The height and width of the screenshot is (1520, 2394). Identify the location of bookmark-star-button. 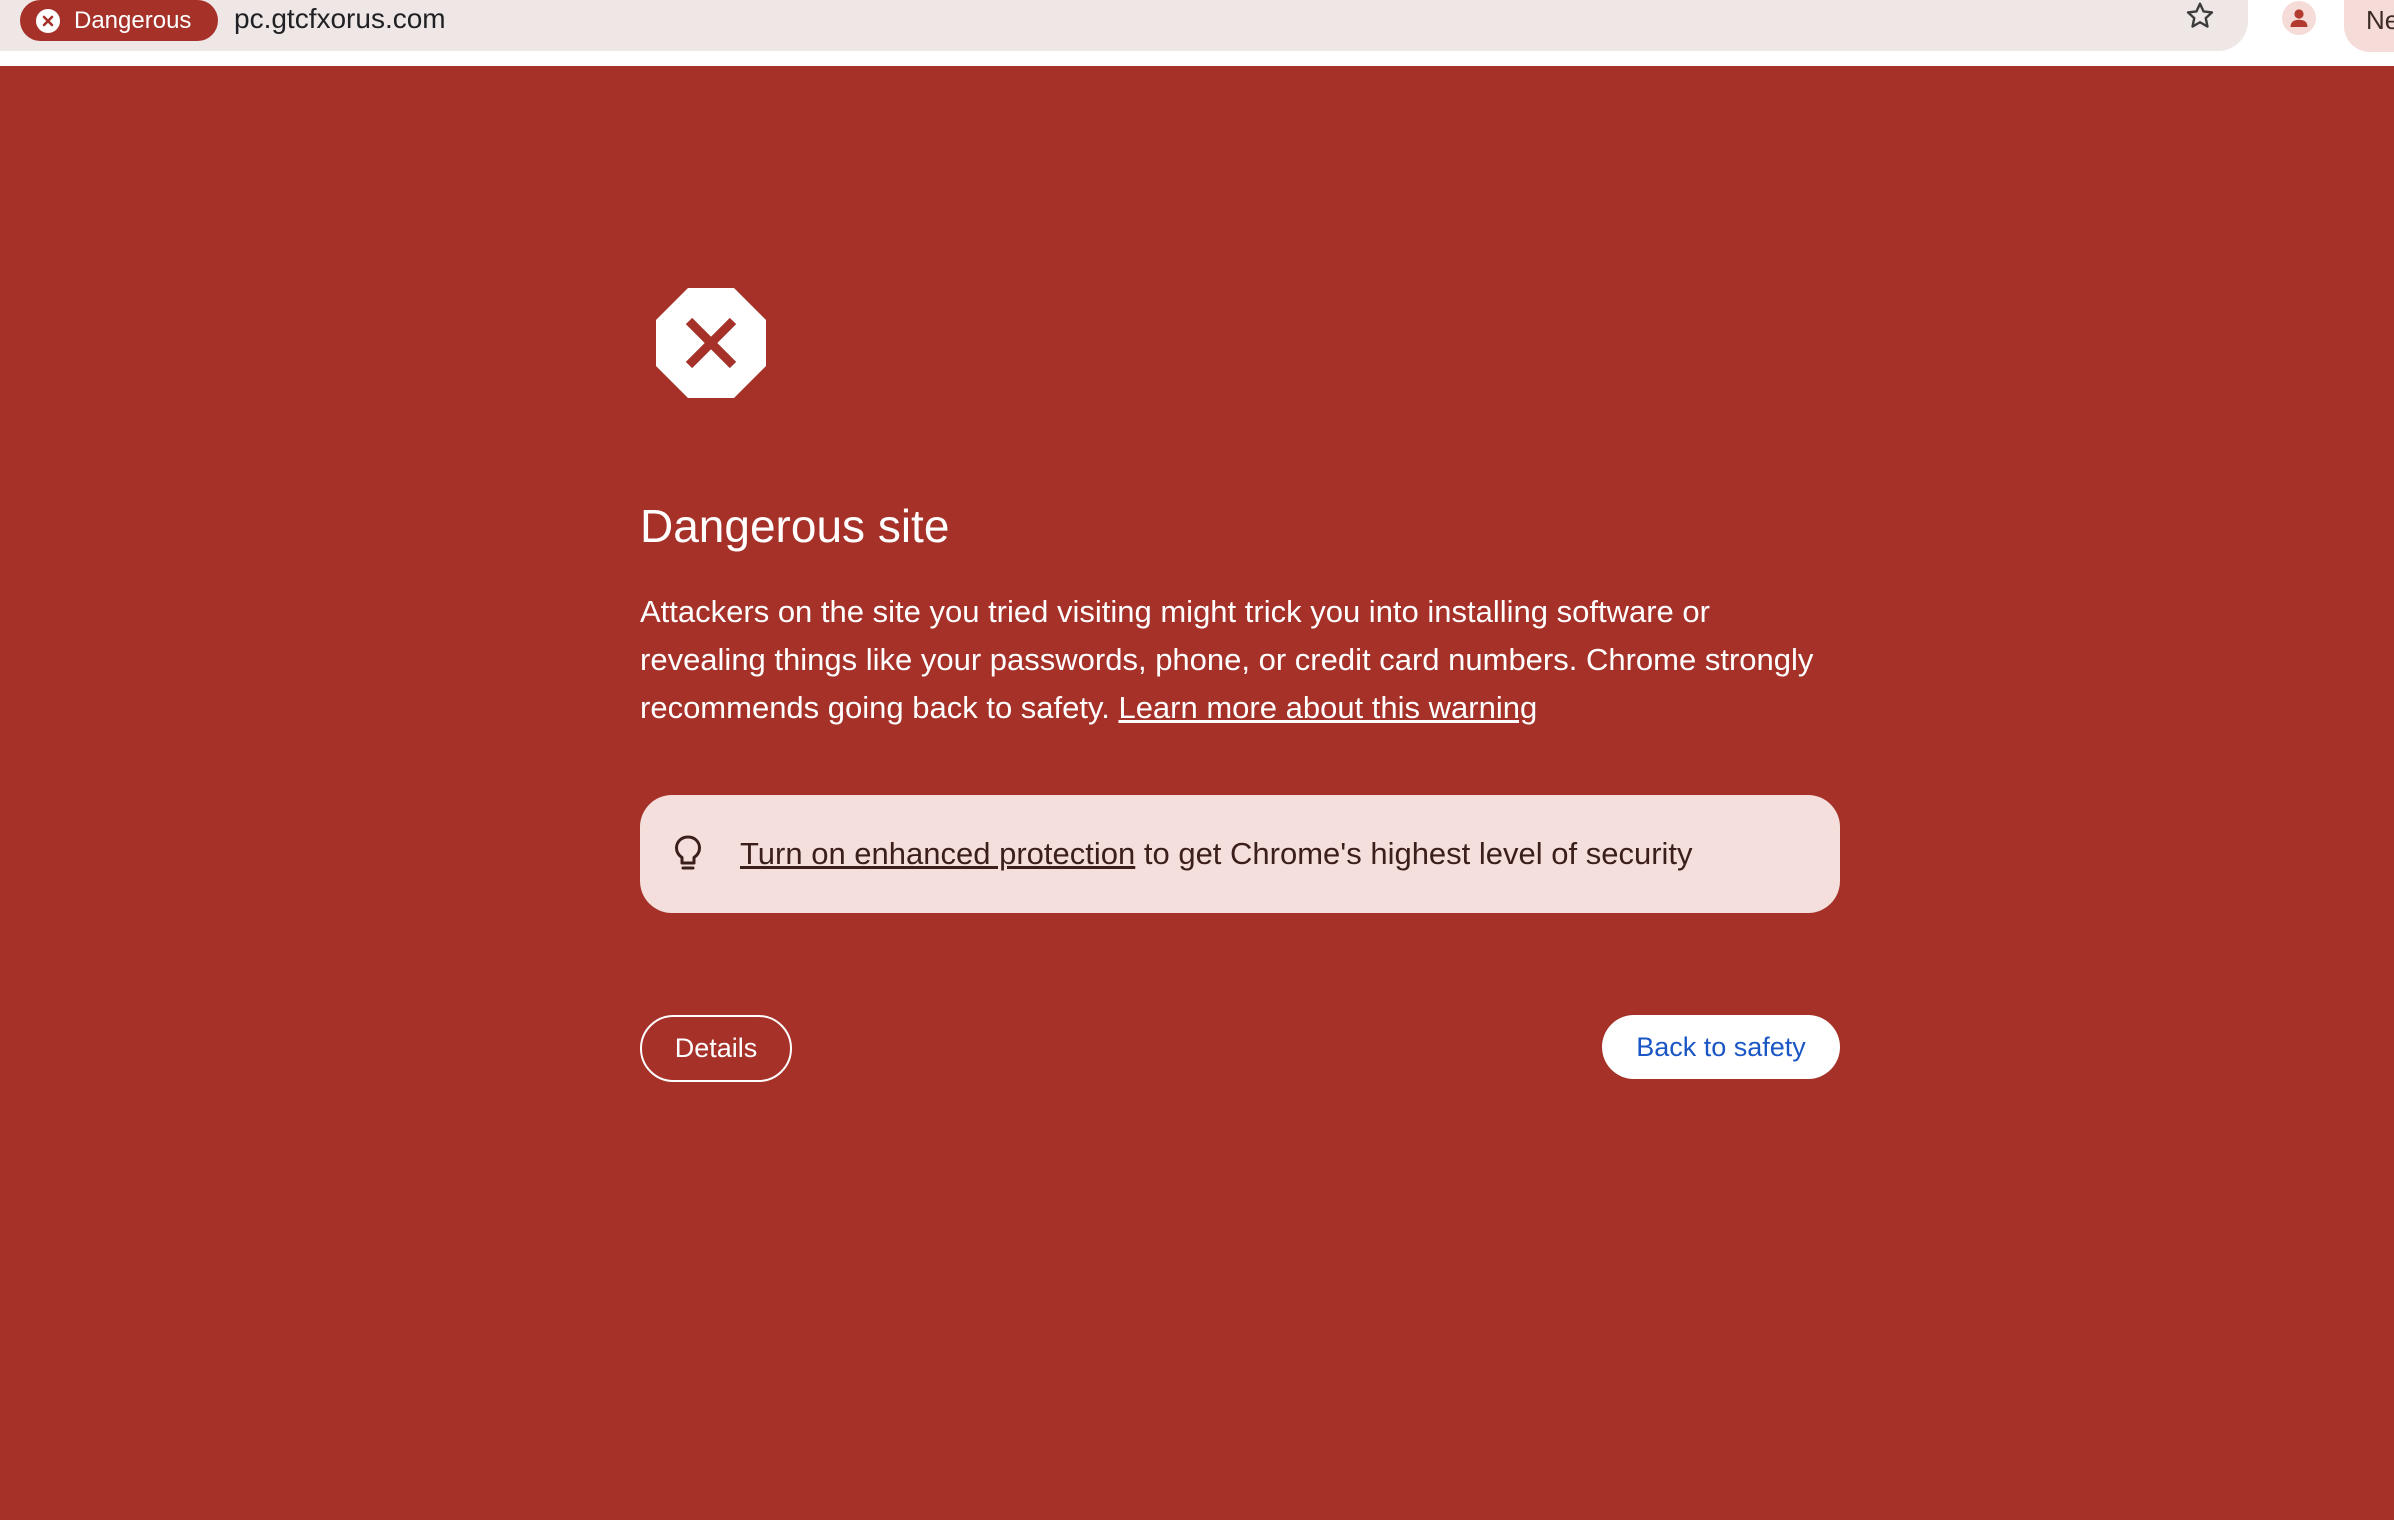
(2200, 18).